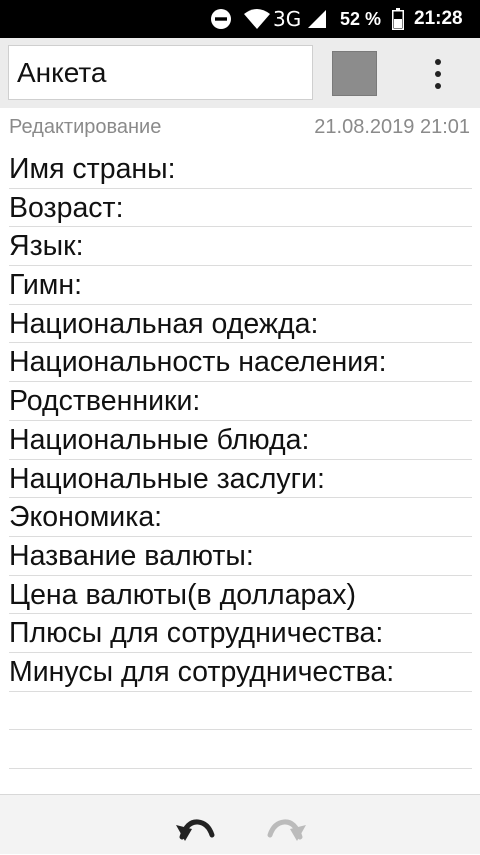 Image resolution: width=480 pixels, height=855 pixels. I want to click on note-line: Гимн:, so click(240, 285).